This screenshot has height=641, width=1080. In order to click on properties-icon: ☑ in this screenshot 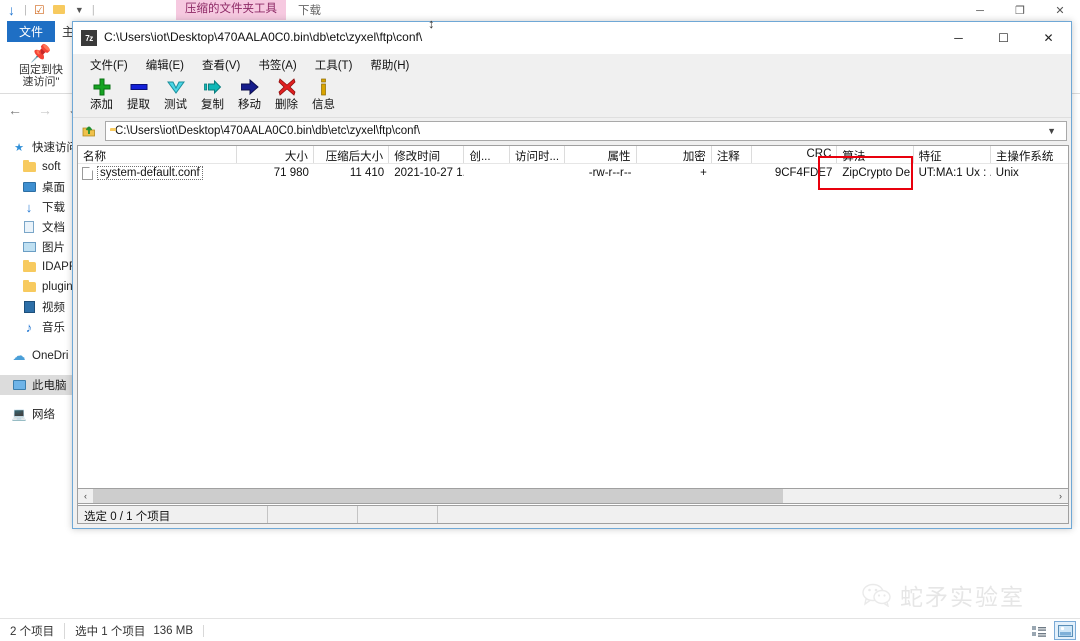, I will do `click(39, 9)`.